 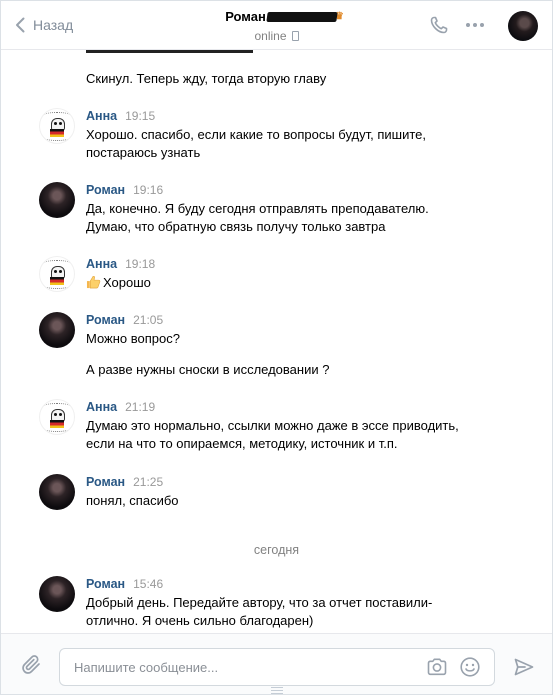 What do you see at coordinates (295, 36) in the screenshot?
I see `mobile-phone-icon` at bounding box center [295, 36].